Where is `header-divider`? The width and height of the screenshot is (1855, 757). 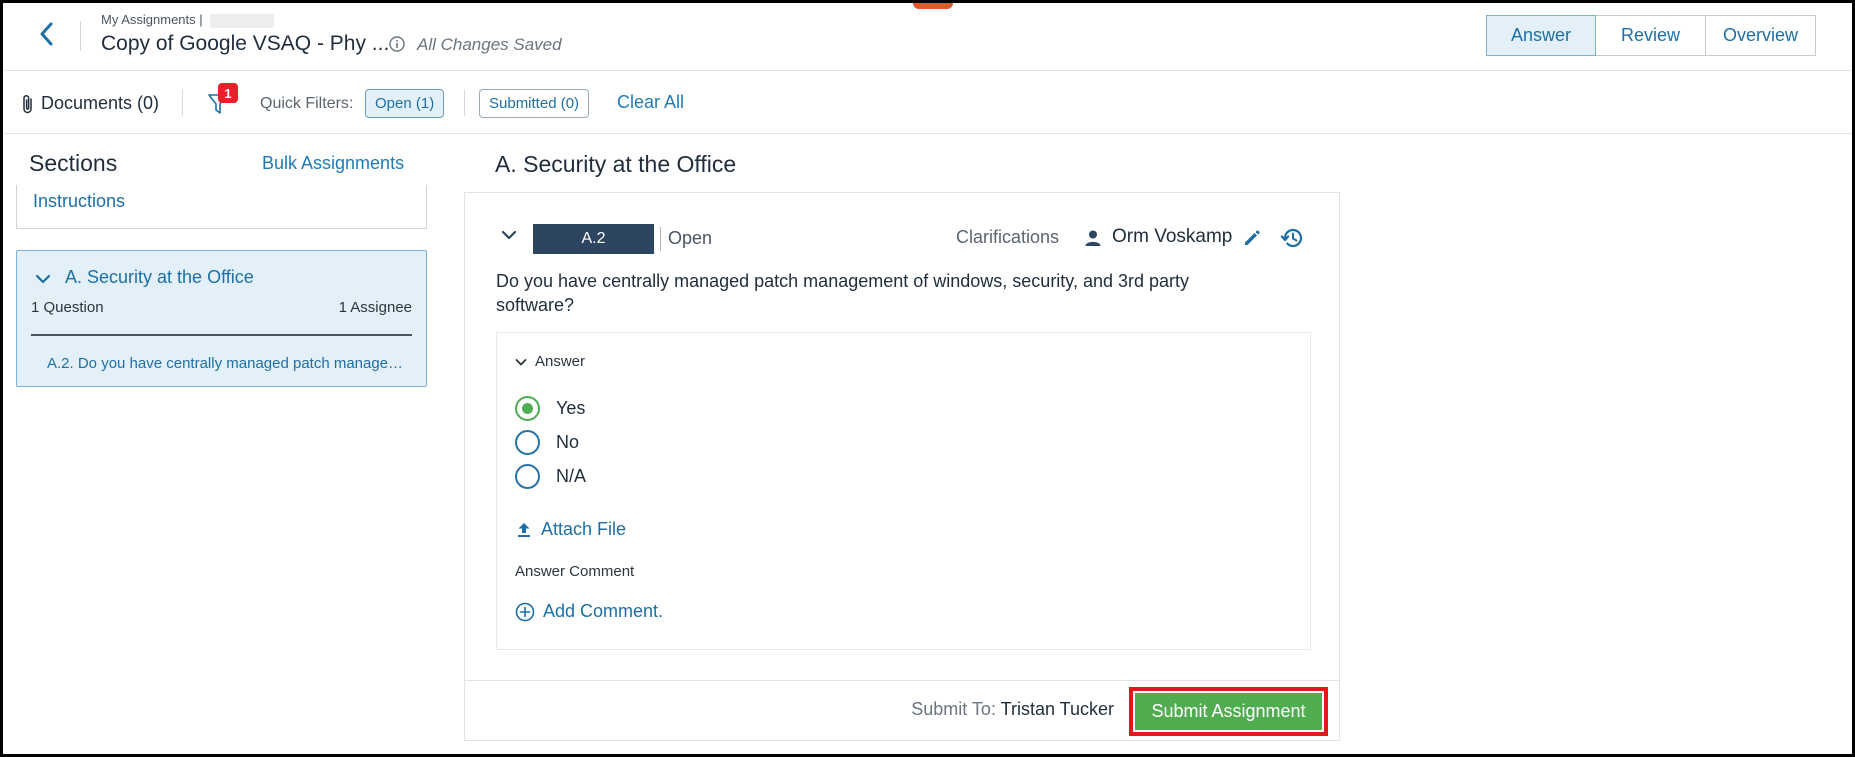
header-divider is located at coordinates (80, 36).